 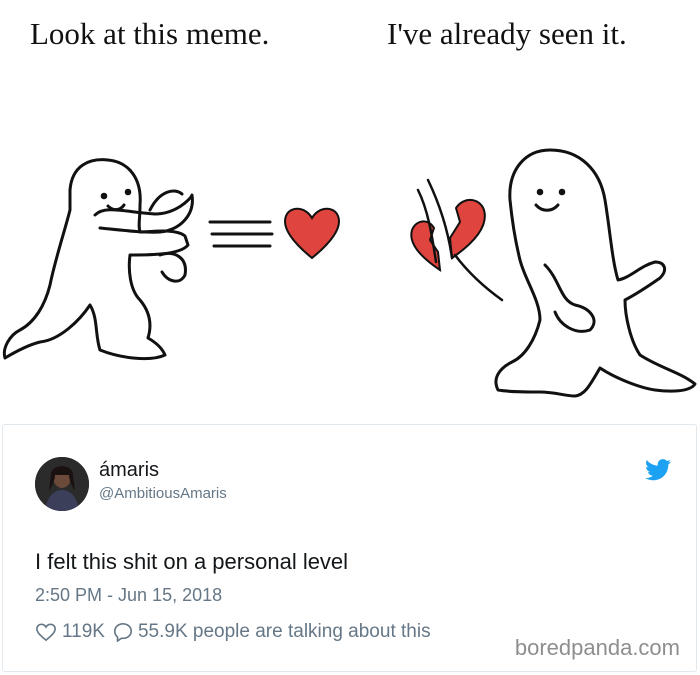 What do you see at coordinates (192, 561) in the screenshot?
I see `tweet-text: I felt this shit on a personal level` at bounding box center [192, 561].